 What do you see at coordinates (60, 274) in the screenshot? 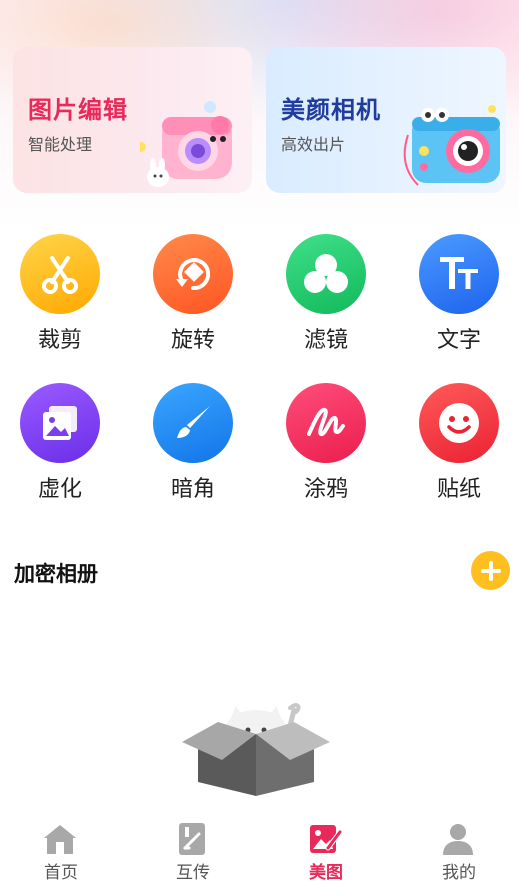
I see `scissors-icon` at bounding box center [60, 274].